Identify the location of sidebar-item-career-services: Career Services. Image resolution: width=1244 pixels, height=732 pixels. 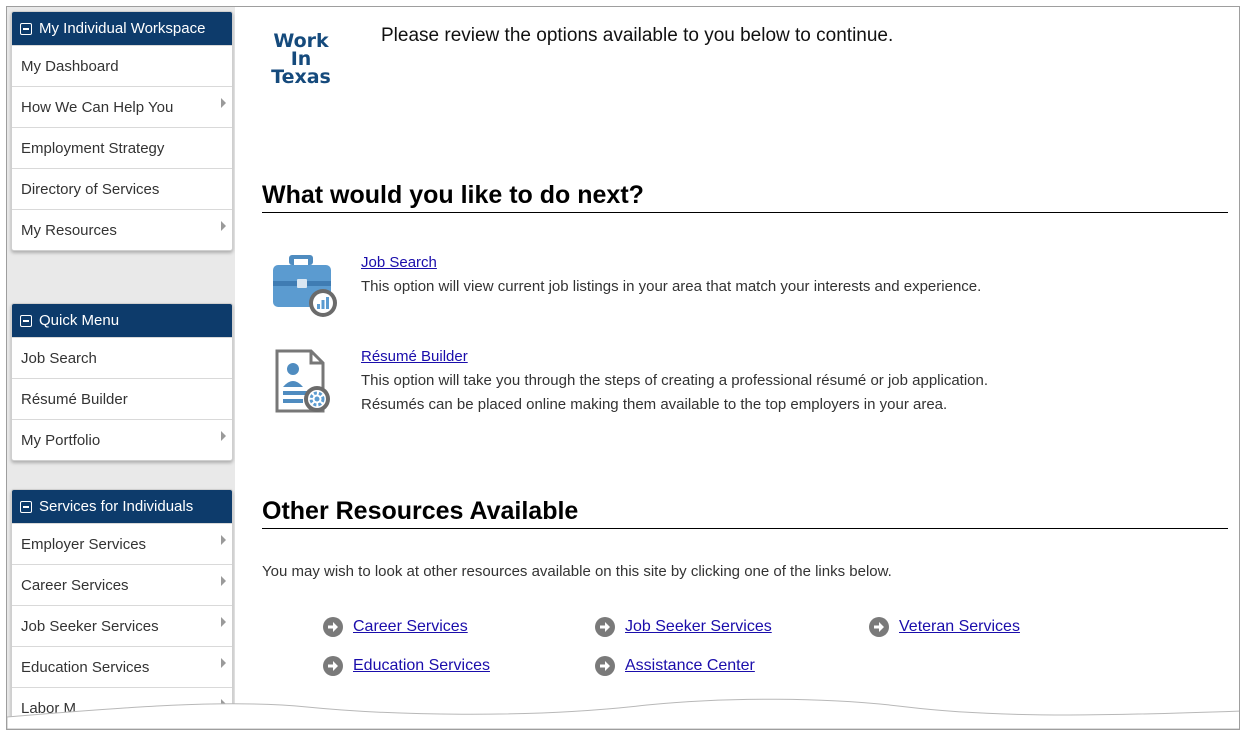
(122, 584).